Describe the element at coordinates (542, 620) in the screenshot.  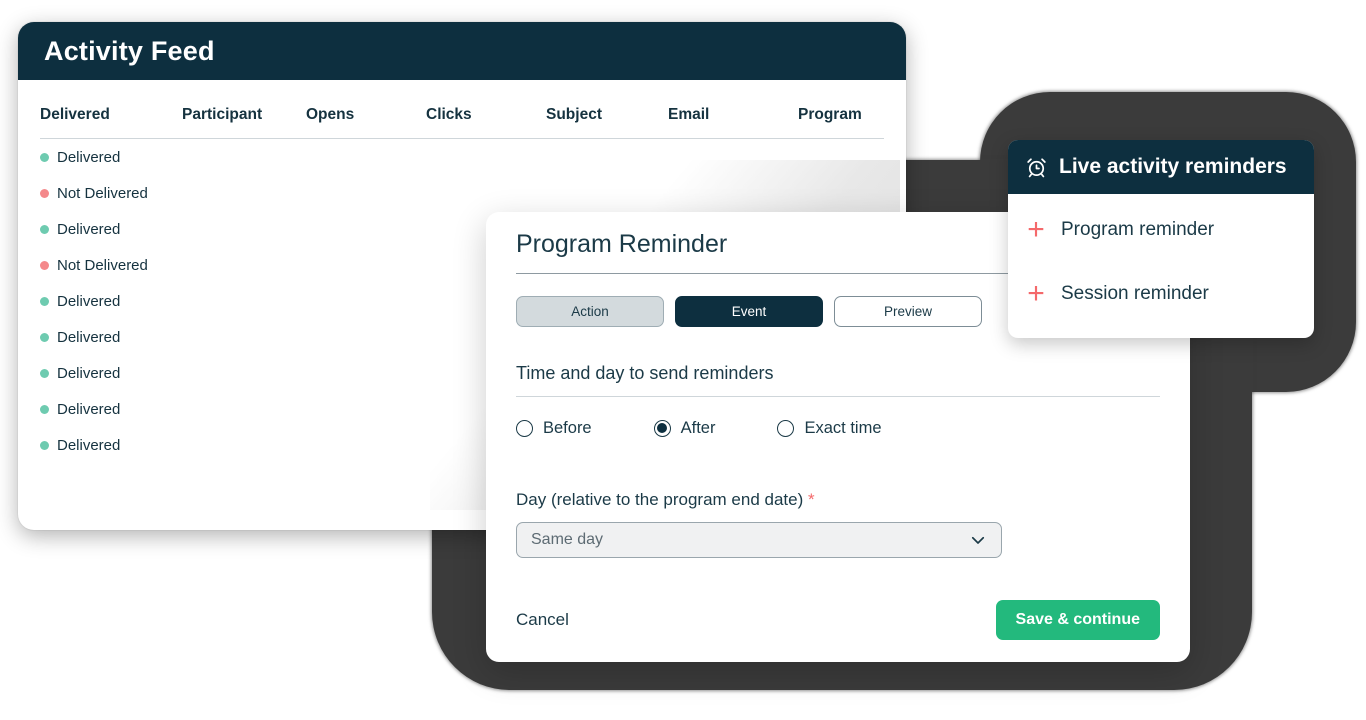
I see `cancel-button: Cancel` at that location.